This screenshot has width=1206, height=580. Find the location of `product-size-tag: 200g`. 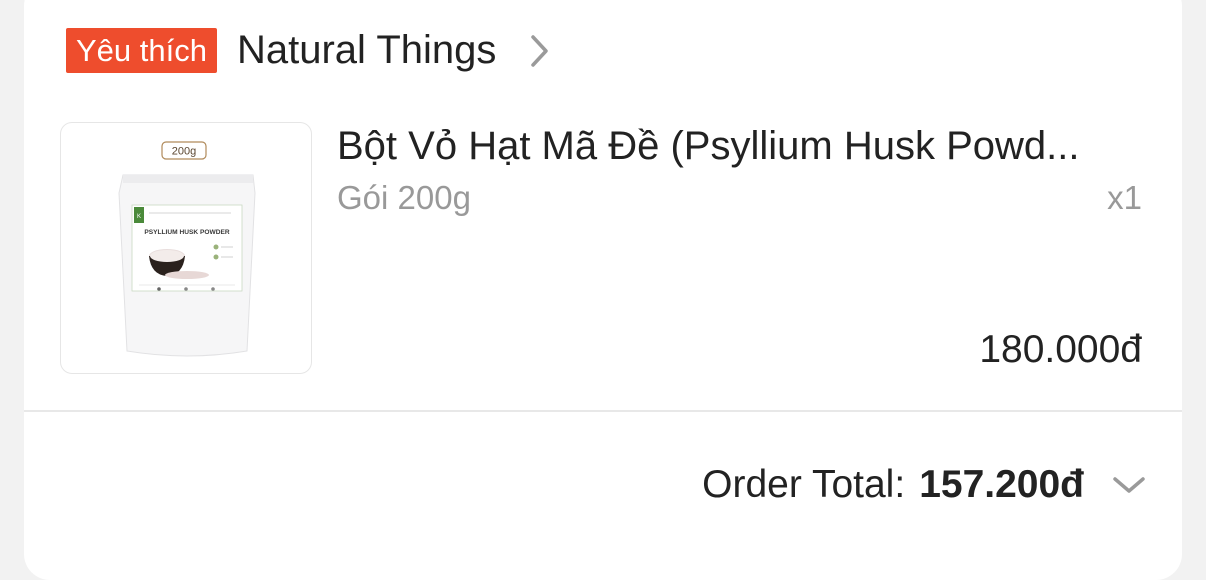

product-size-tag: 200g is located at coordinates (184, 152).